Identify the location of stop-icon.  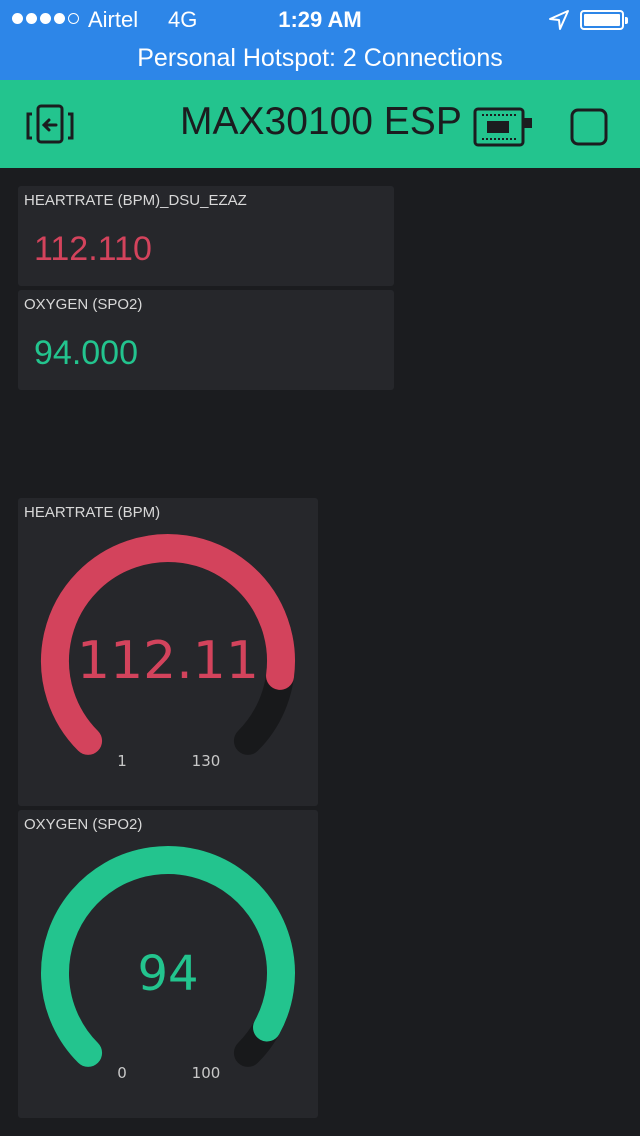
(589, 127).